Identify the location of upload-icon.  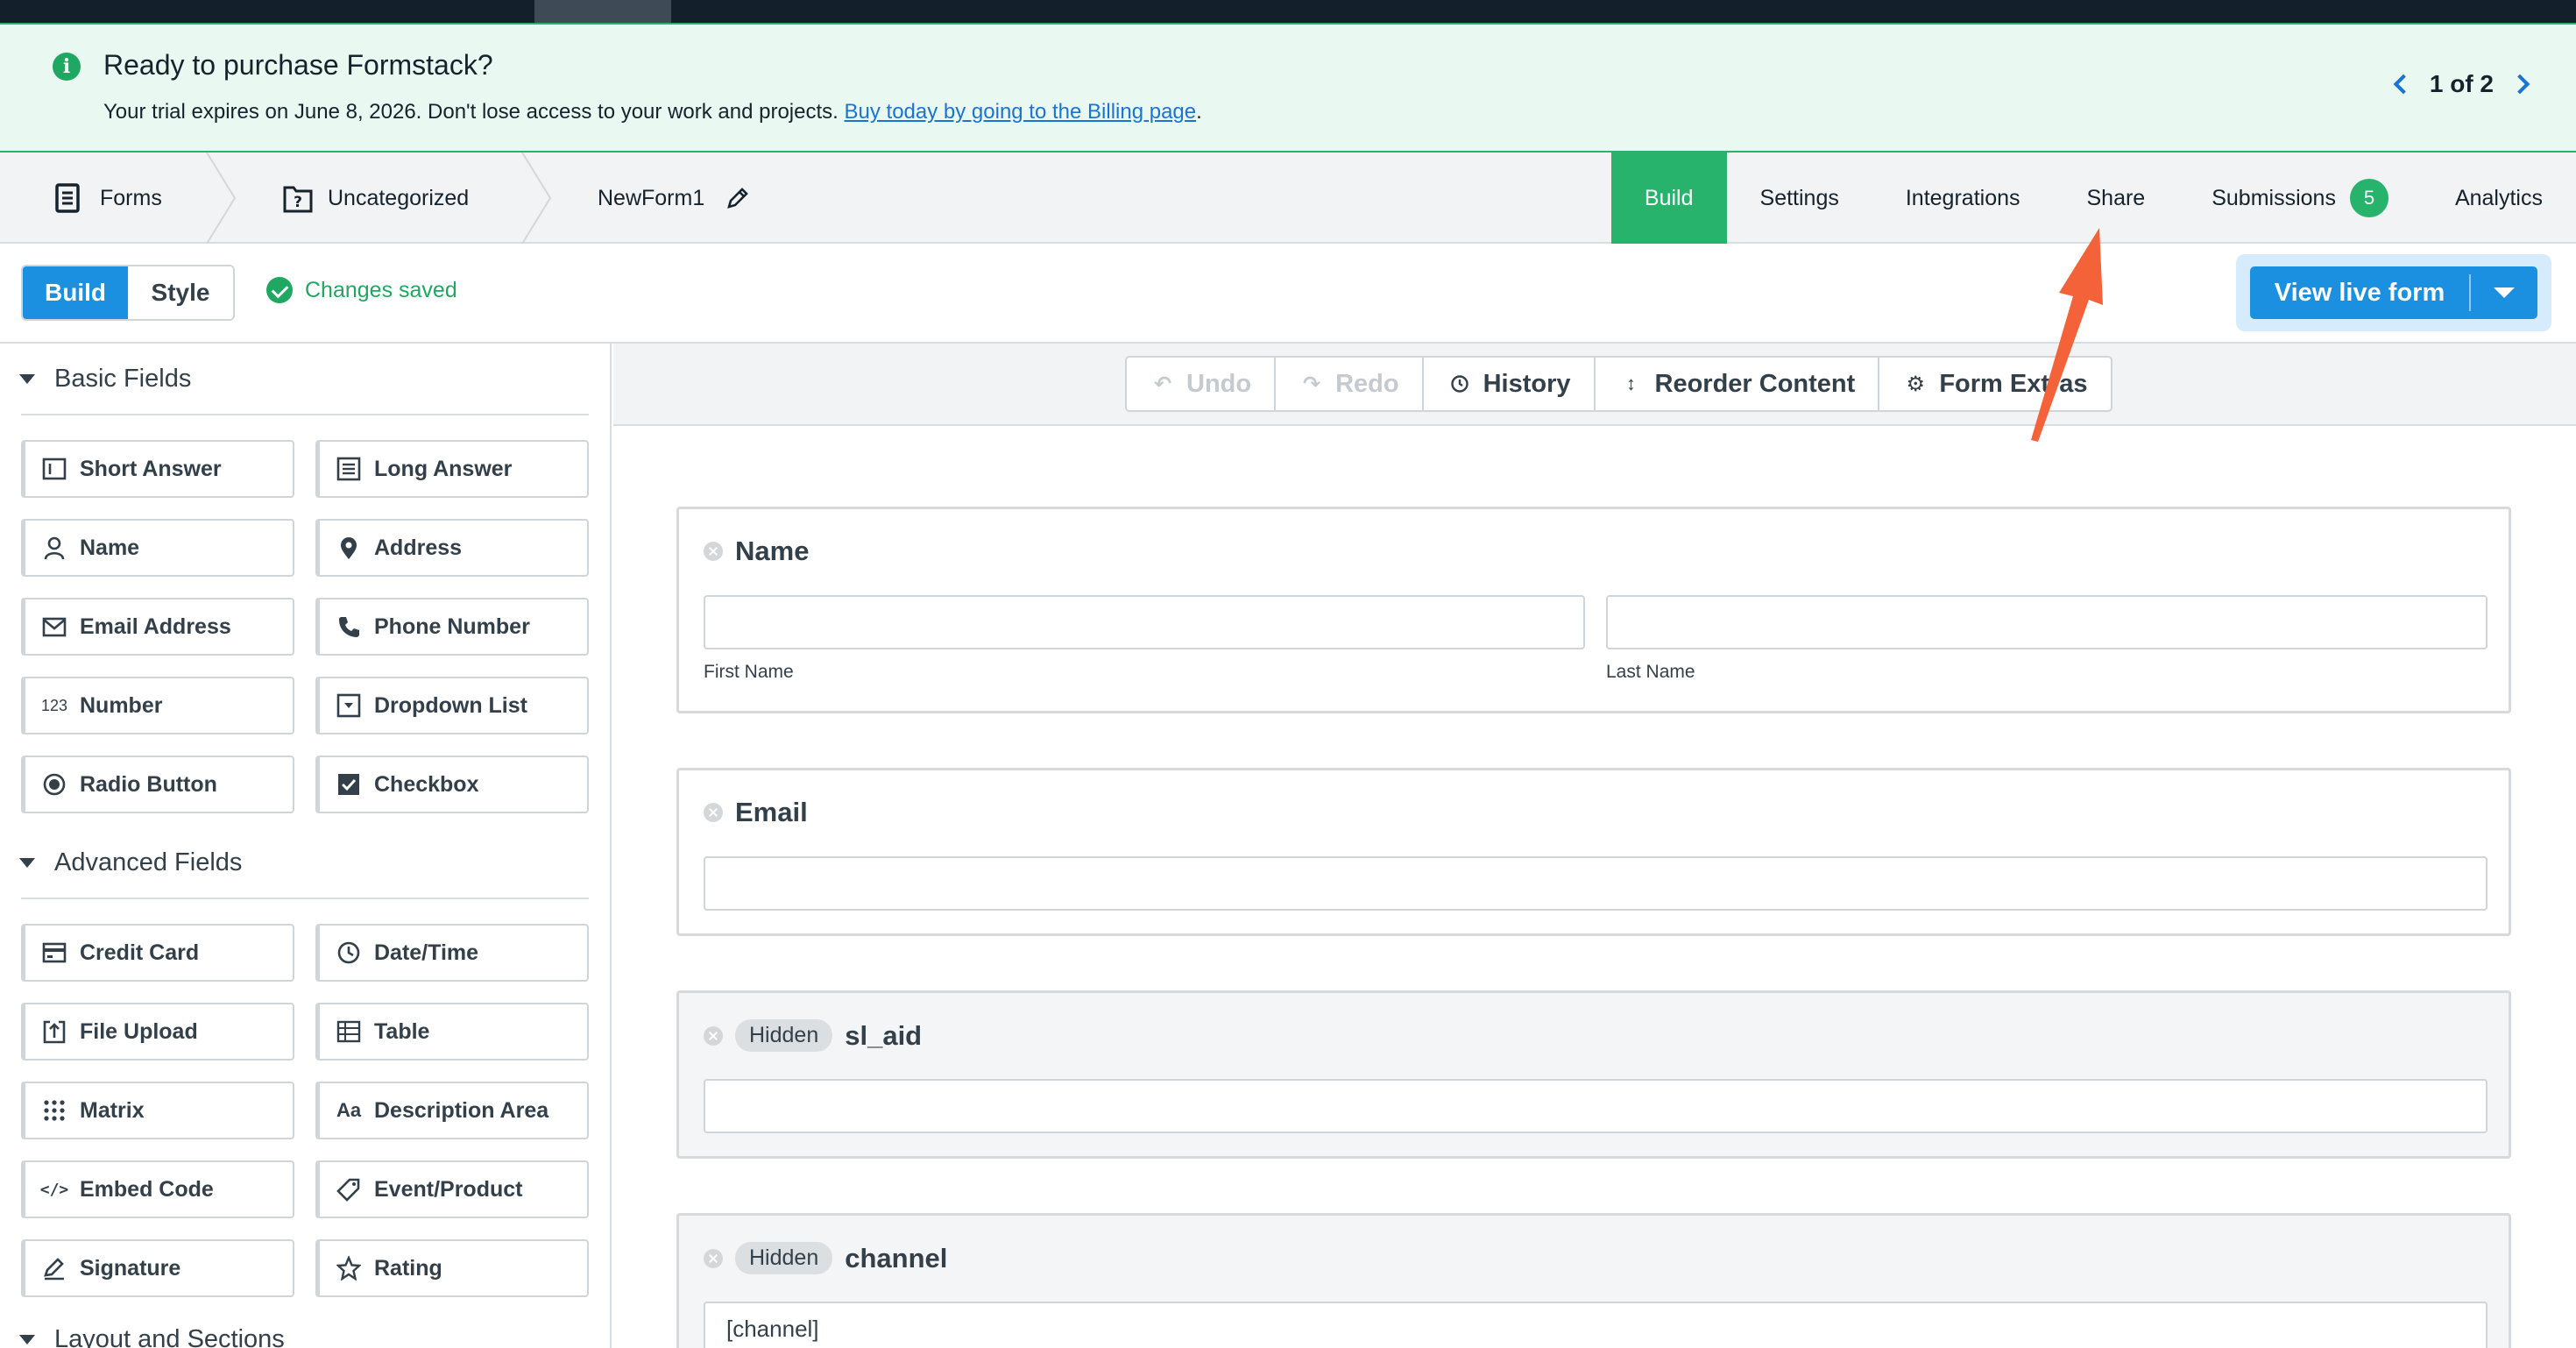
(54, 1031).